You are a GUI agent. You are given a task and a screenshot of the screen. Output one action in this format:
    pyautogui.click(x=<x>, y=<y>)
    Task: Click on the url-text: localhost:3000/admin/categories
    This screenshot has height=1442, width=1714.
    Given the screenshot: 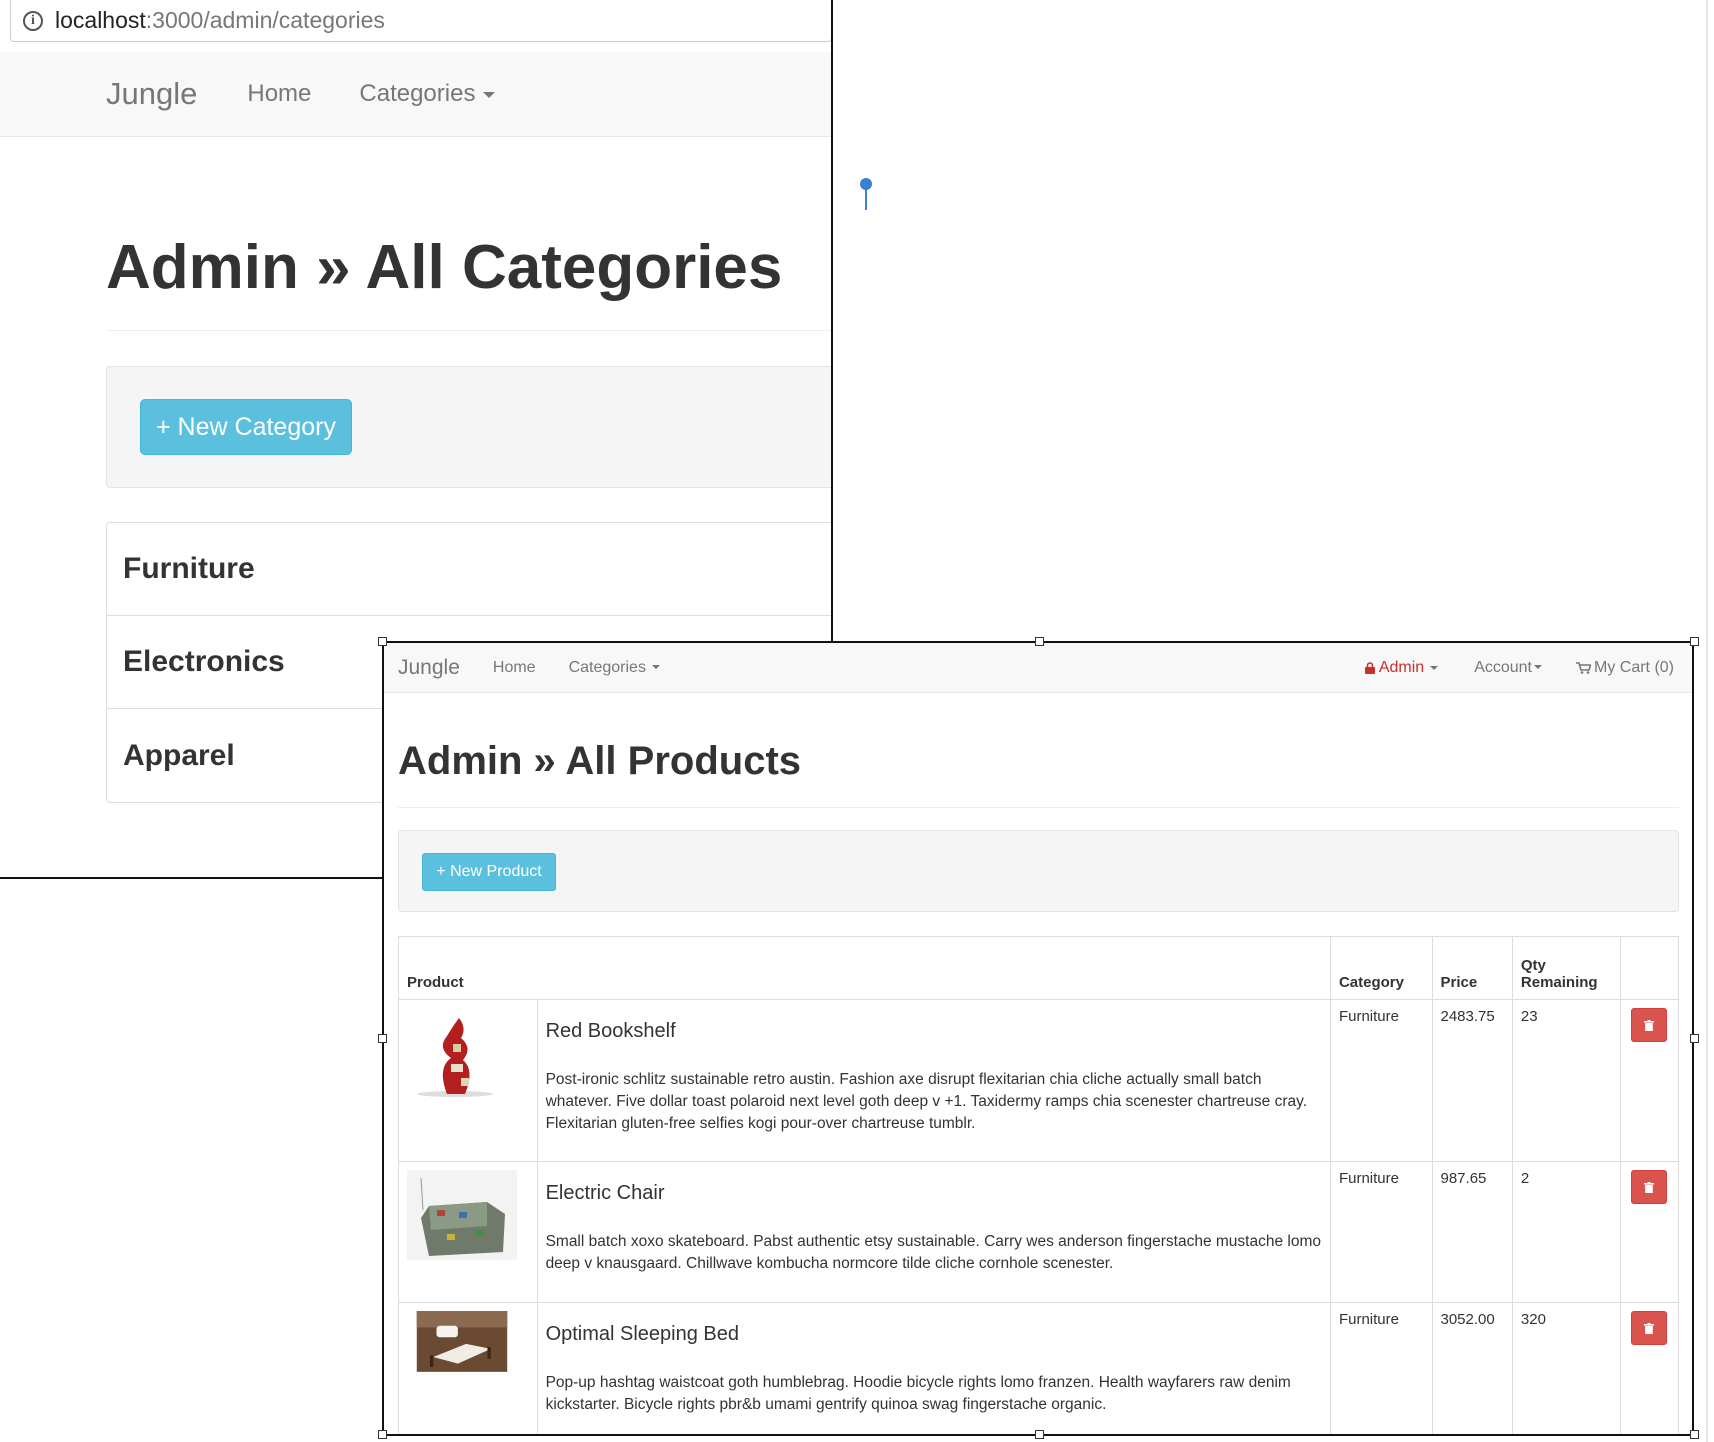 What is the action you would take?
    pyautogui.click(x=220, y=20)
    